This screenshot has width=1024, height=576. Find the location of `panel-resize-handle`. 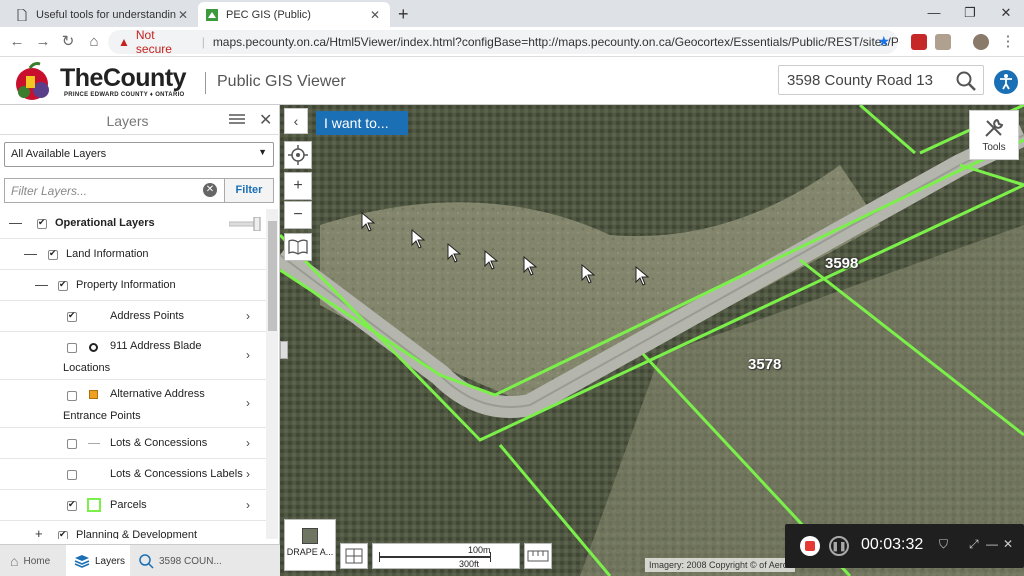

panel-resize-handle is located at coordinates (284, 350).